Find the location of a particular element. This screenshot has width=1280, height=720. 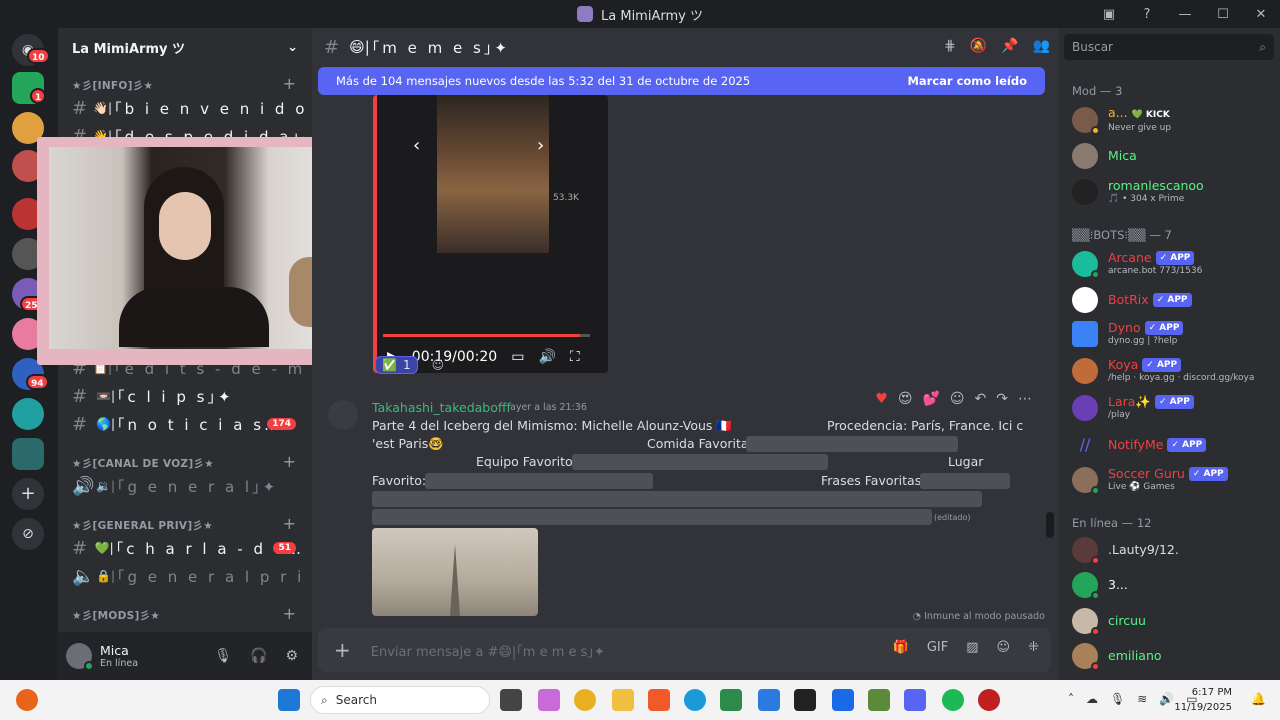

microphone-icon: 🎙 is located at coordinates (223, 656).